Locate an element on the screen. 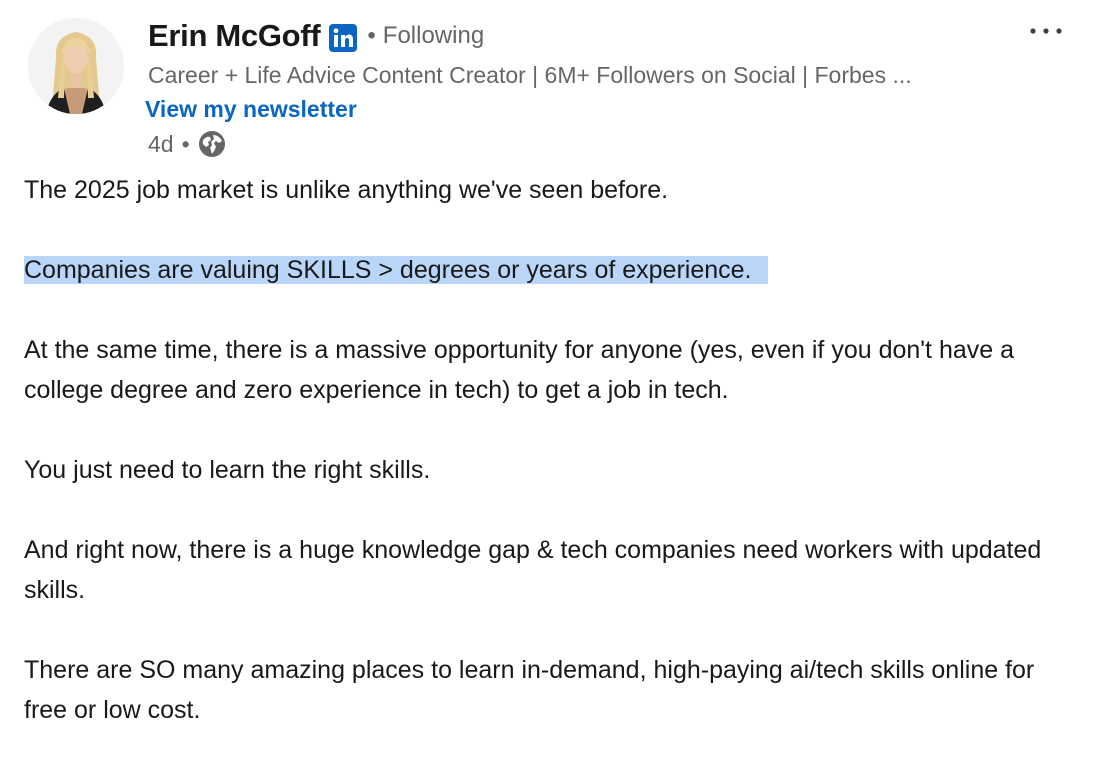 The width and height of the screenshot is (1096, 770). linkedin-icon is located at coordinates (343, 38).